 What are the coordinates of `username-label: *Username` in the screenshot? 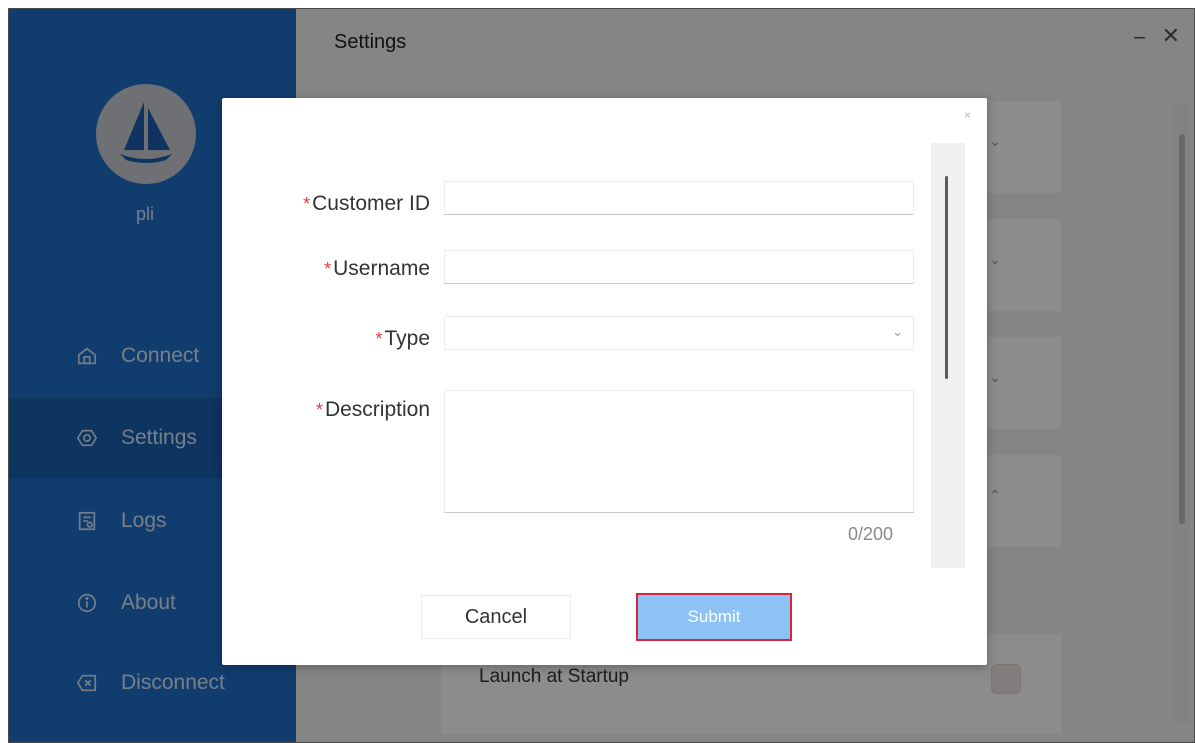 It's located at (377, 268).